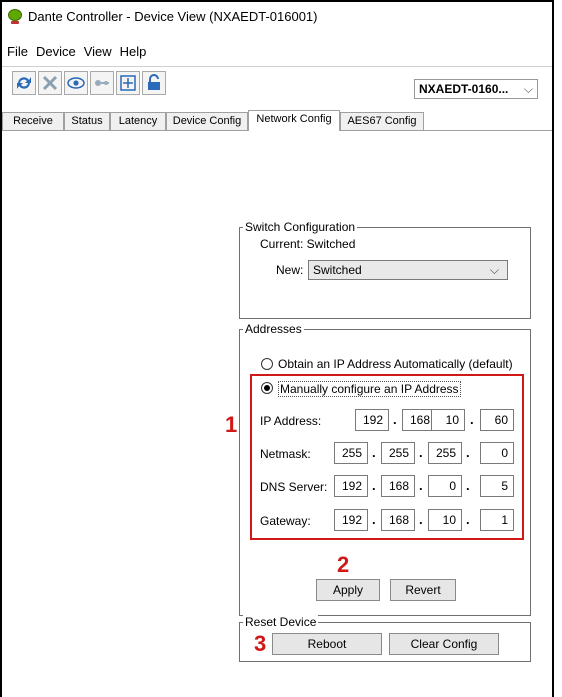 The image size is (562, 697). Describe the element at coordinates (133, 51) in the screenshot. I see `menu-help: Help` at that location.